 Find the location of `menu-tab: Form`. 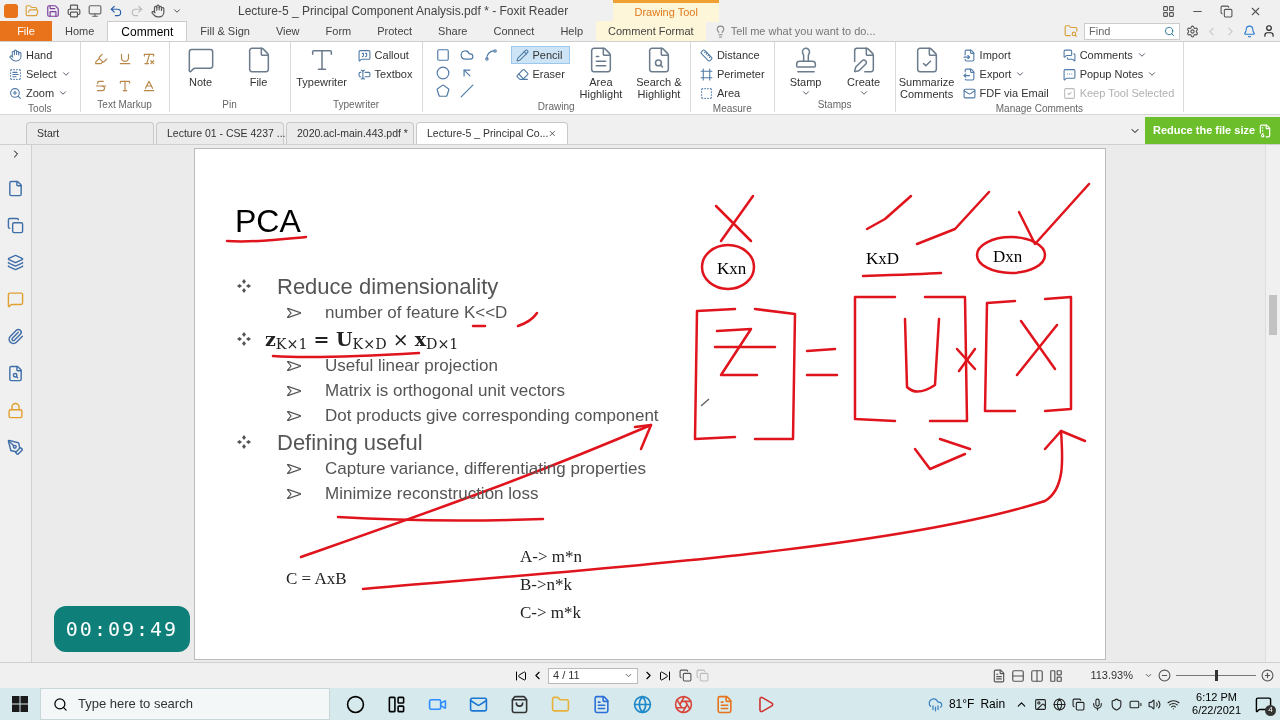

menu-tab: Form is located at coordinates (338, 31).